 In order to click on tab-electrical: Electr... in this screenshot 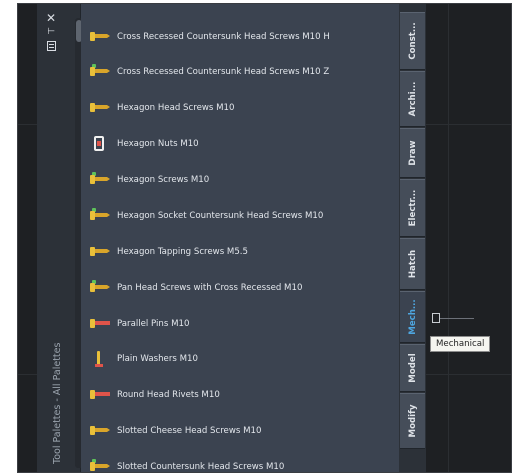, I will do `click(412, 208)`.